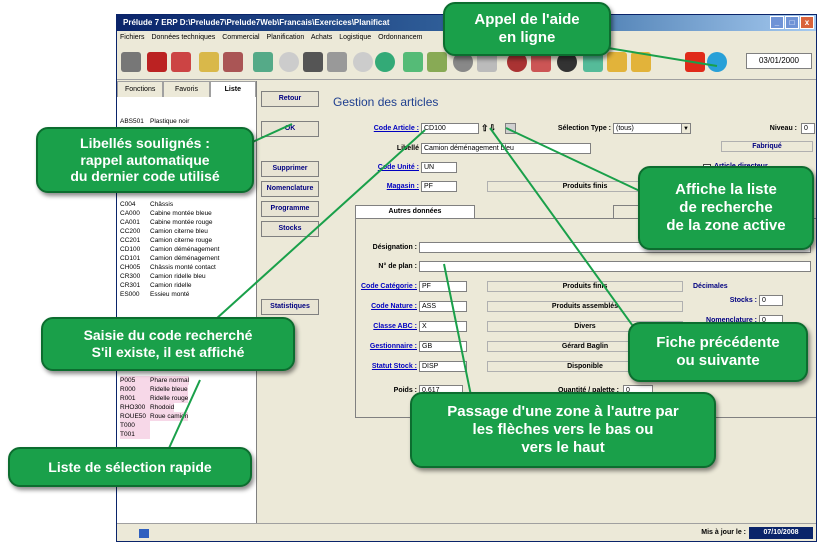  What do you see at coordinates (566, 234) in the screenshot?
I see `connector-fiche` at bounding box center [566, 234].